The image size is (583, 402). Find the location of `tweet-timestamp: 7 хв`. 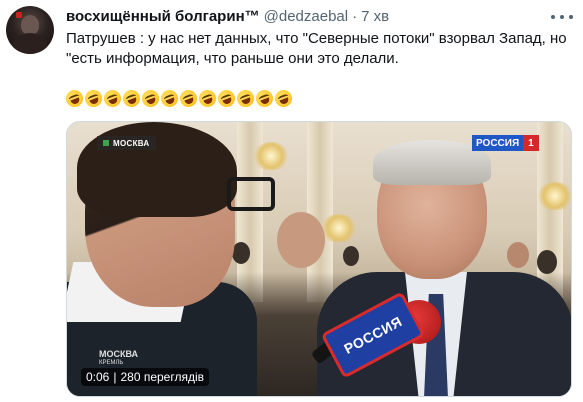

tweet-timestamp: 7 хв is located at coordinates (375, 16).